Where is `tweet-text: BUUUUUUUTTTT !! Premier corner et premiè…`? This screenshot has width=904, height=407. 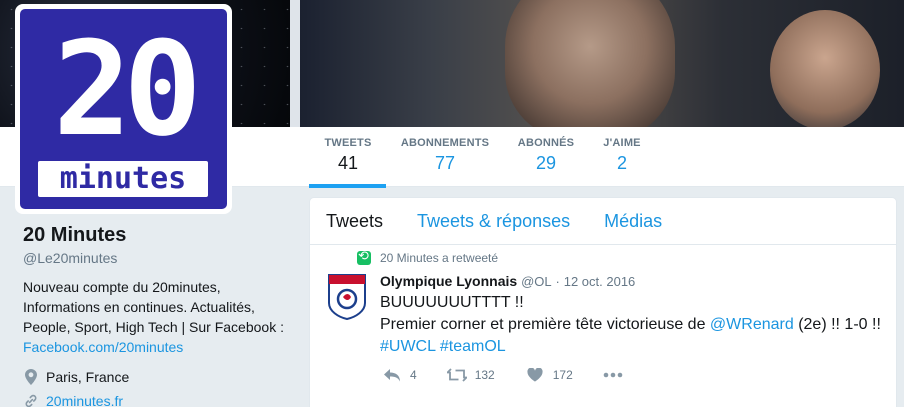
tweet-text: BUUUUUUUTTTT !! Premier corner et premiè… is located at coordinates (632, 325).